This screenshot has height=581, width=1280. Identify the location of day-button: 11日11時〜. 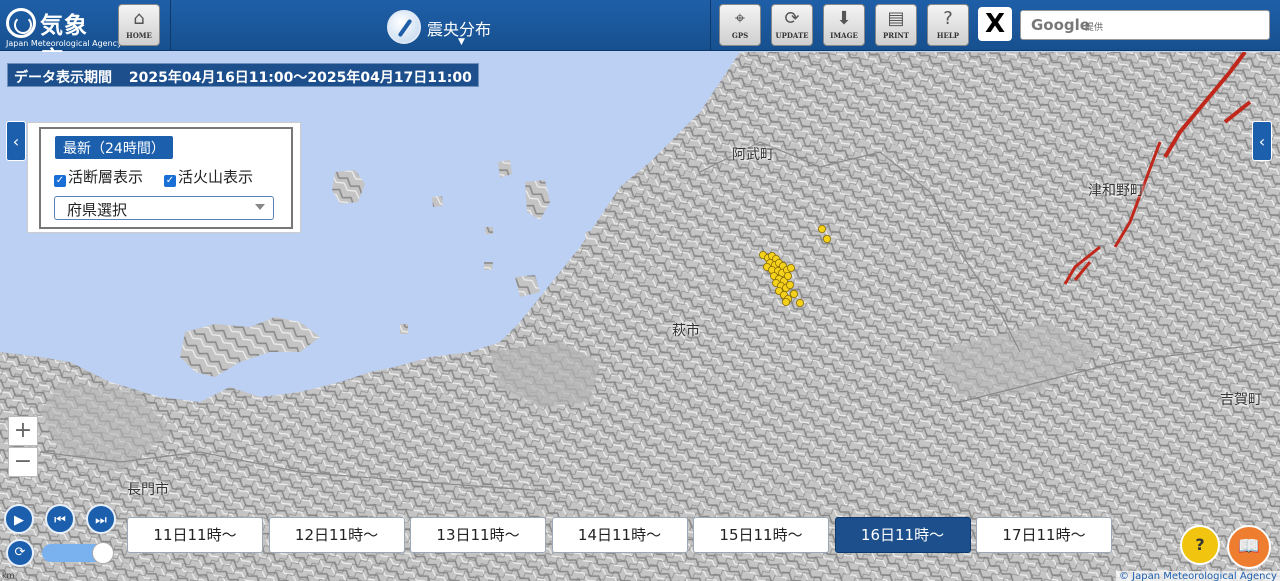
(195, 535).